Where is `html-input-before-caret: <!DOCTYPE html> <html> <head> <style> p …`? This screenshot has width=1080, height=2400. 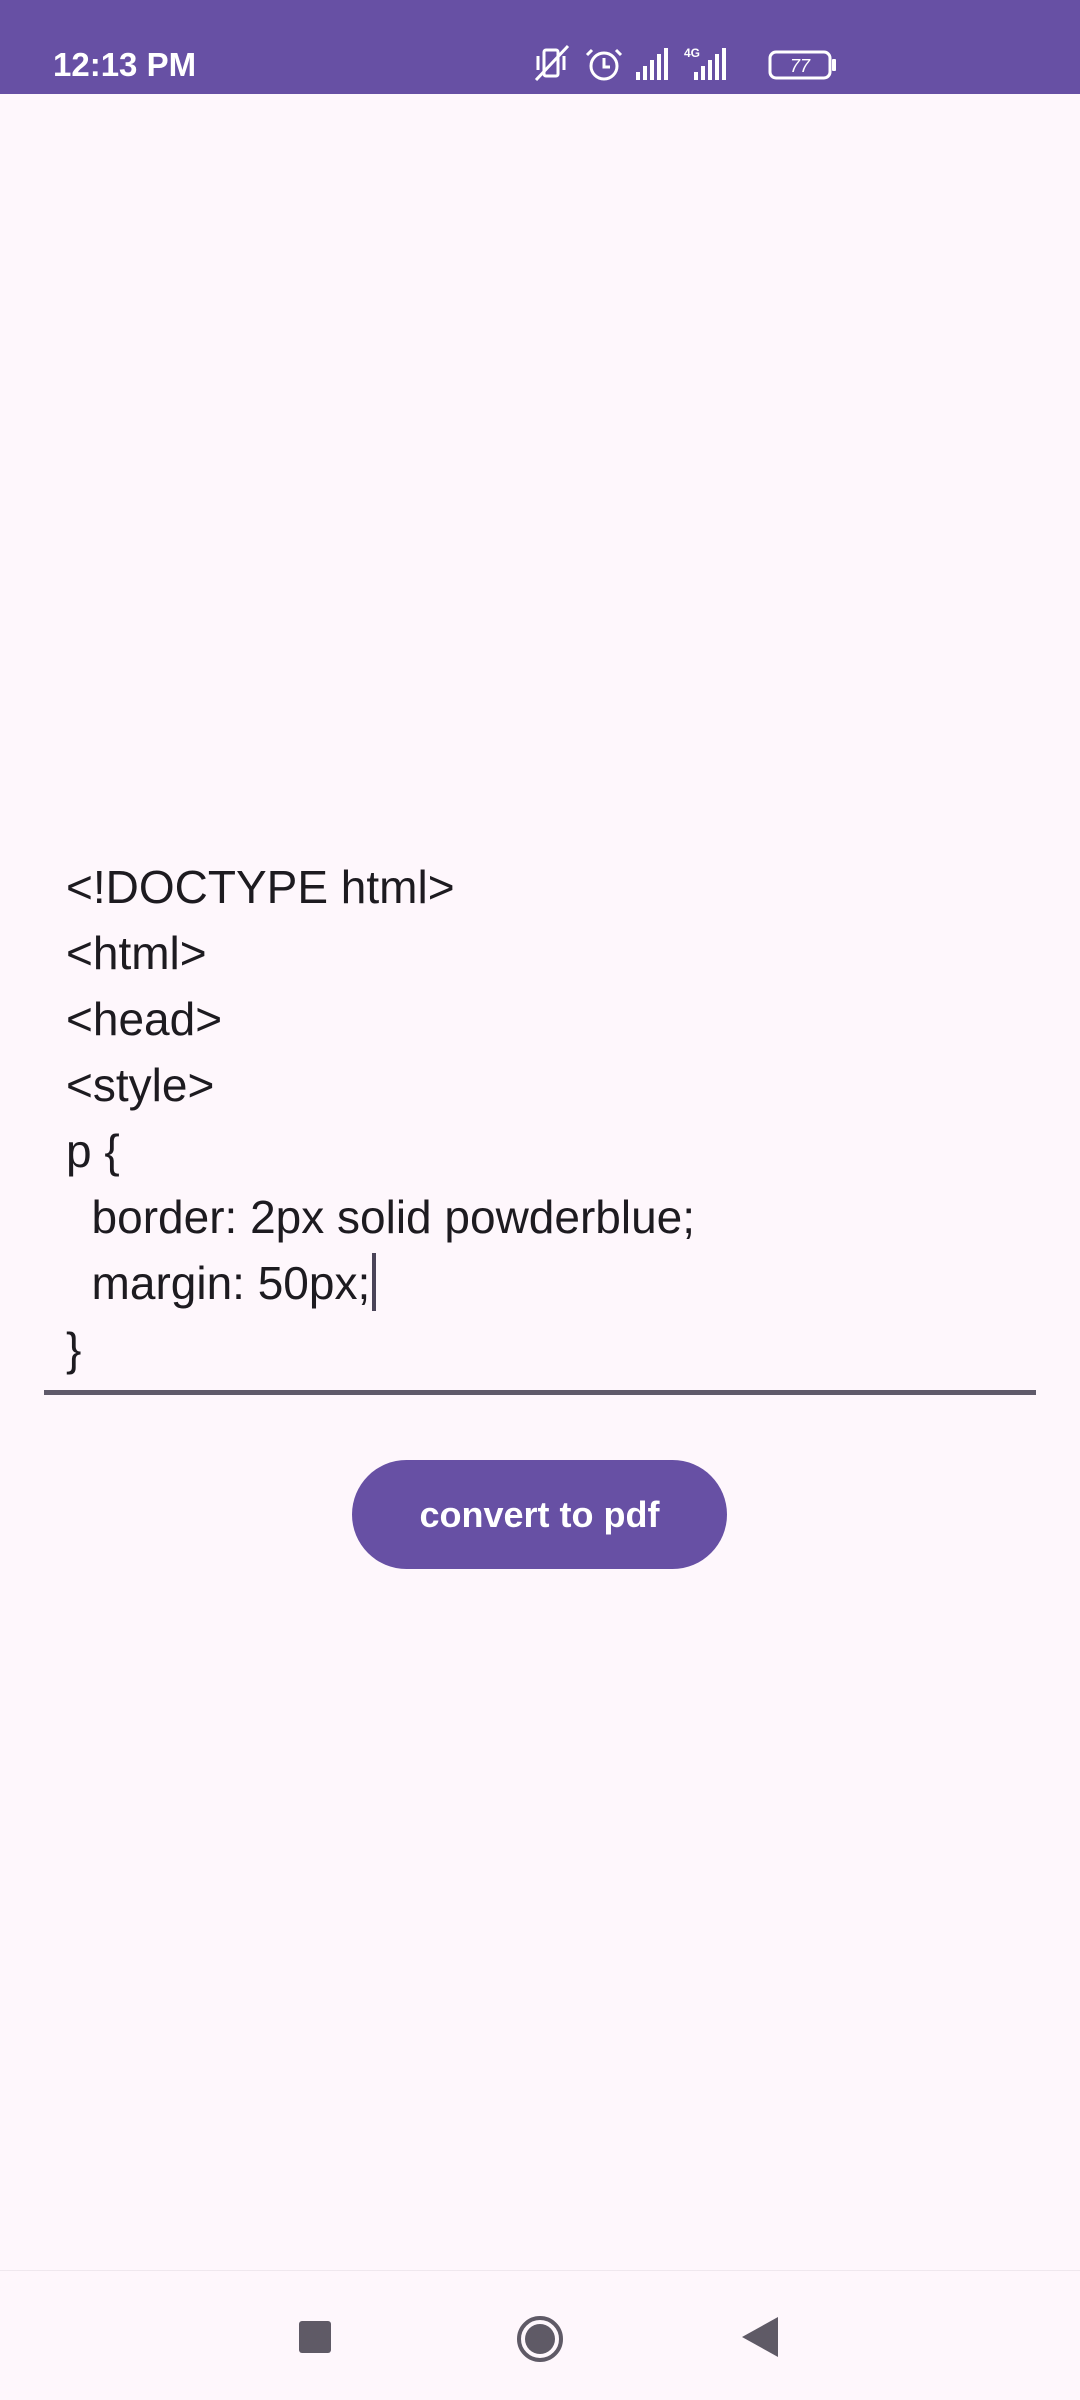
html-input-before-caret: <!DOCTYPE html> <html> <head> <style> p … is located at coordinates (381, 1085).